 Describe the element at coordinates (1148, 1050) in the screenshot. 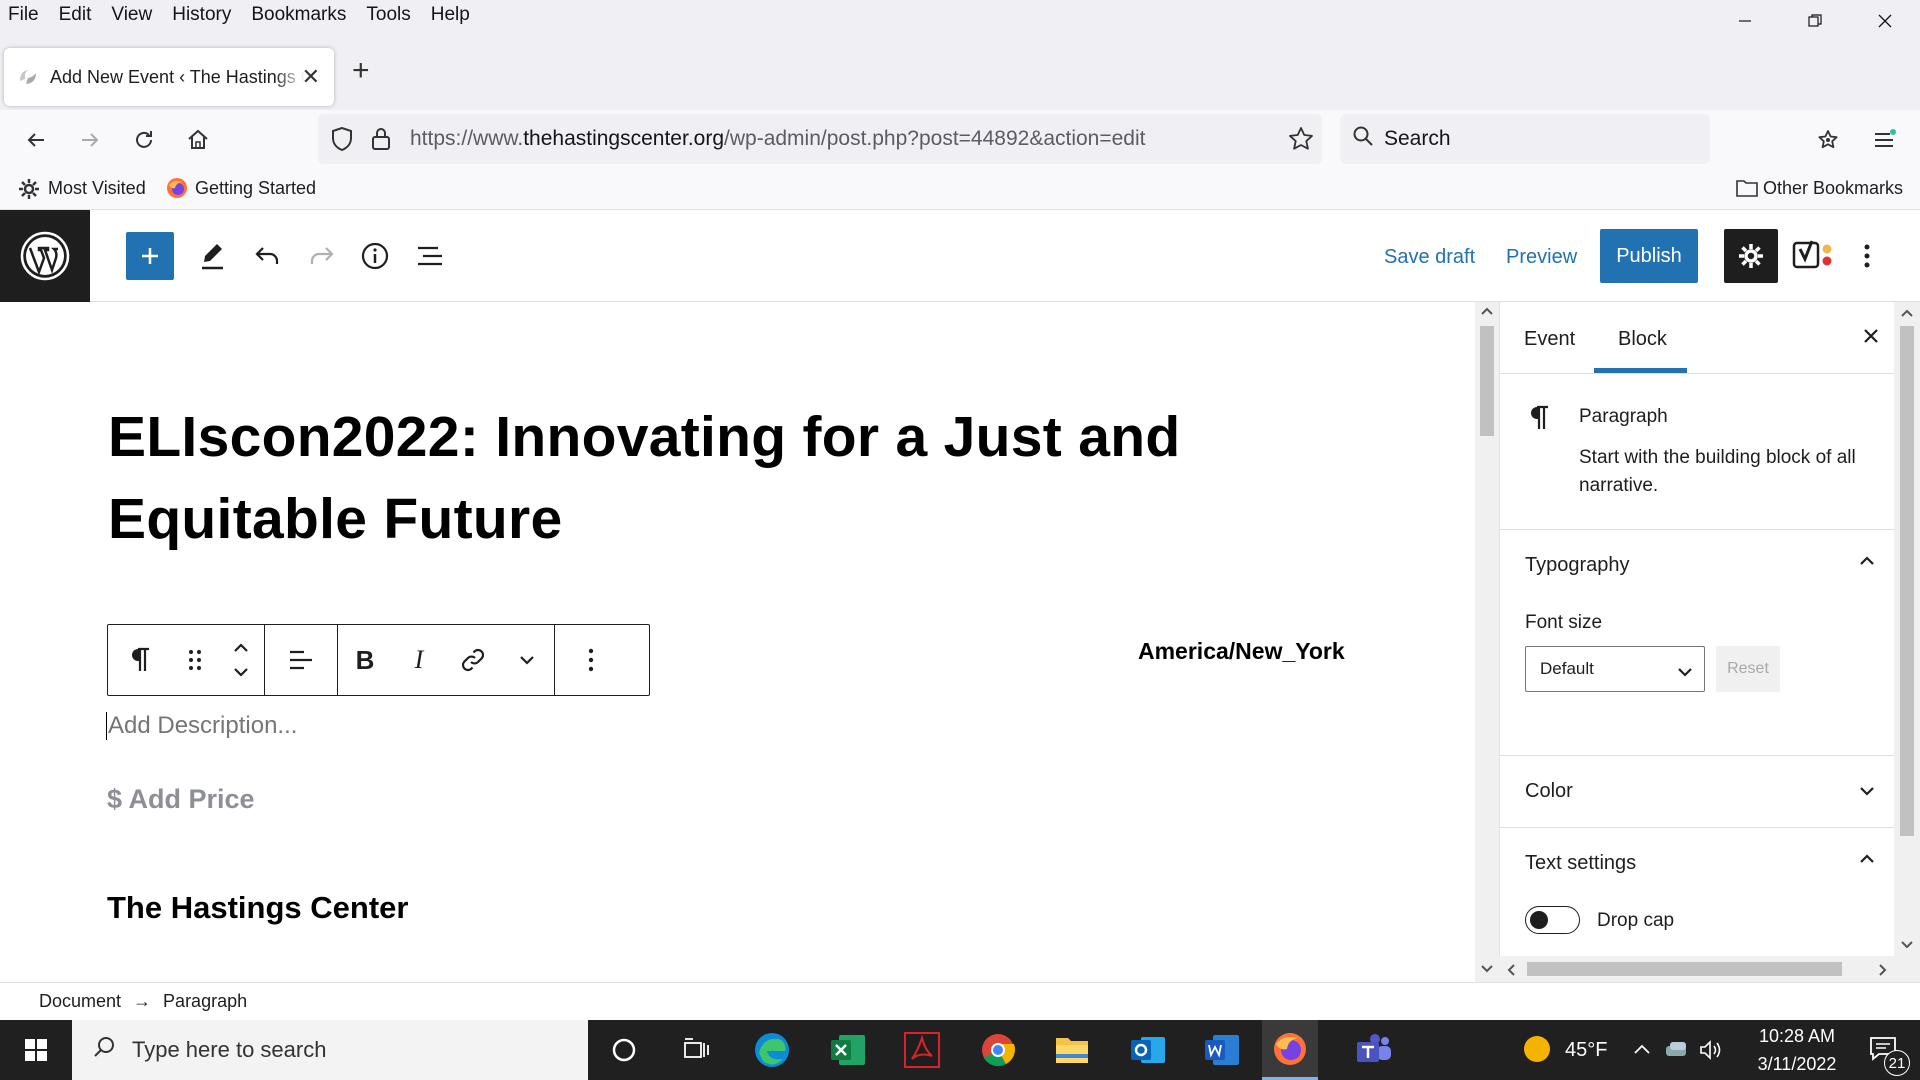

I see `outlook-icon` at that location.